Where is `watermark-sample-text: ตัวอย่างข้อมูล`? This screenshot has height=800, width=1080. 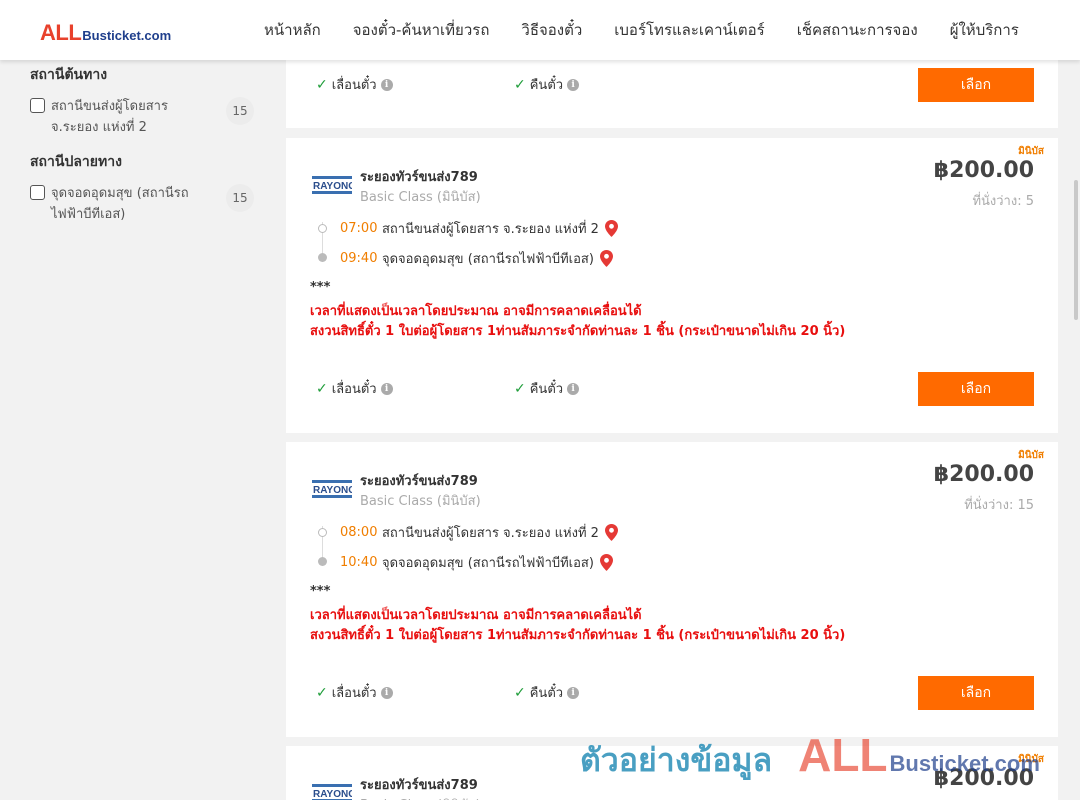 watermark-sample-text: ตัวอย่างข้อมูล is located at coordinates (676, 760).